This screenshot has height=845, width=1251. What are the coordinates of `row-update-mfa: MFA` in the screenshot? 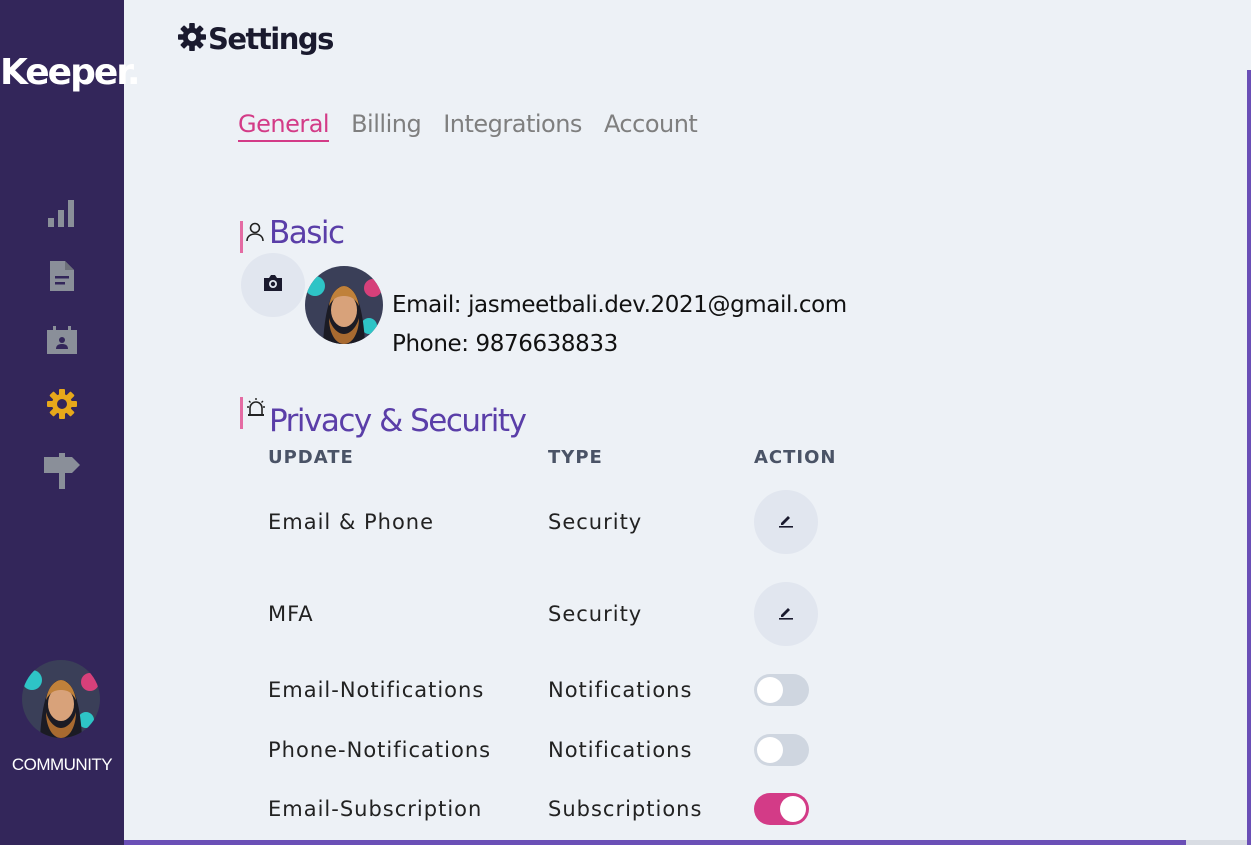 It's located at (291, 614).